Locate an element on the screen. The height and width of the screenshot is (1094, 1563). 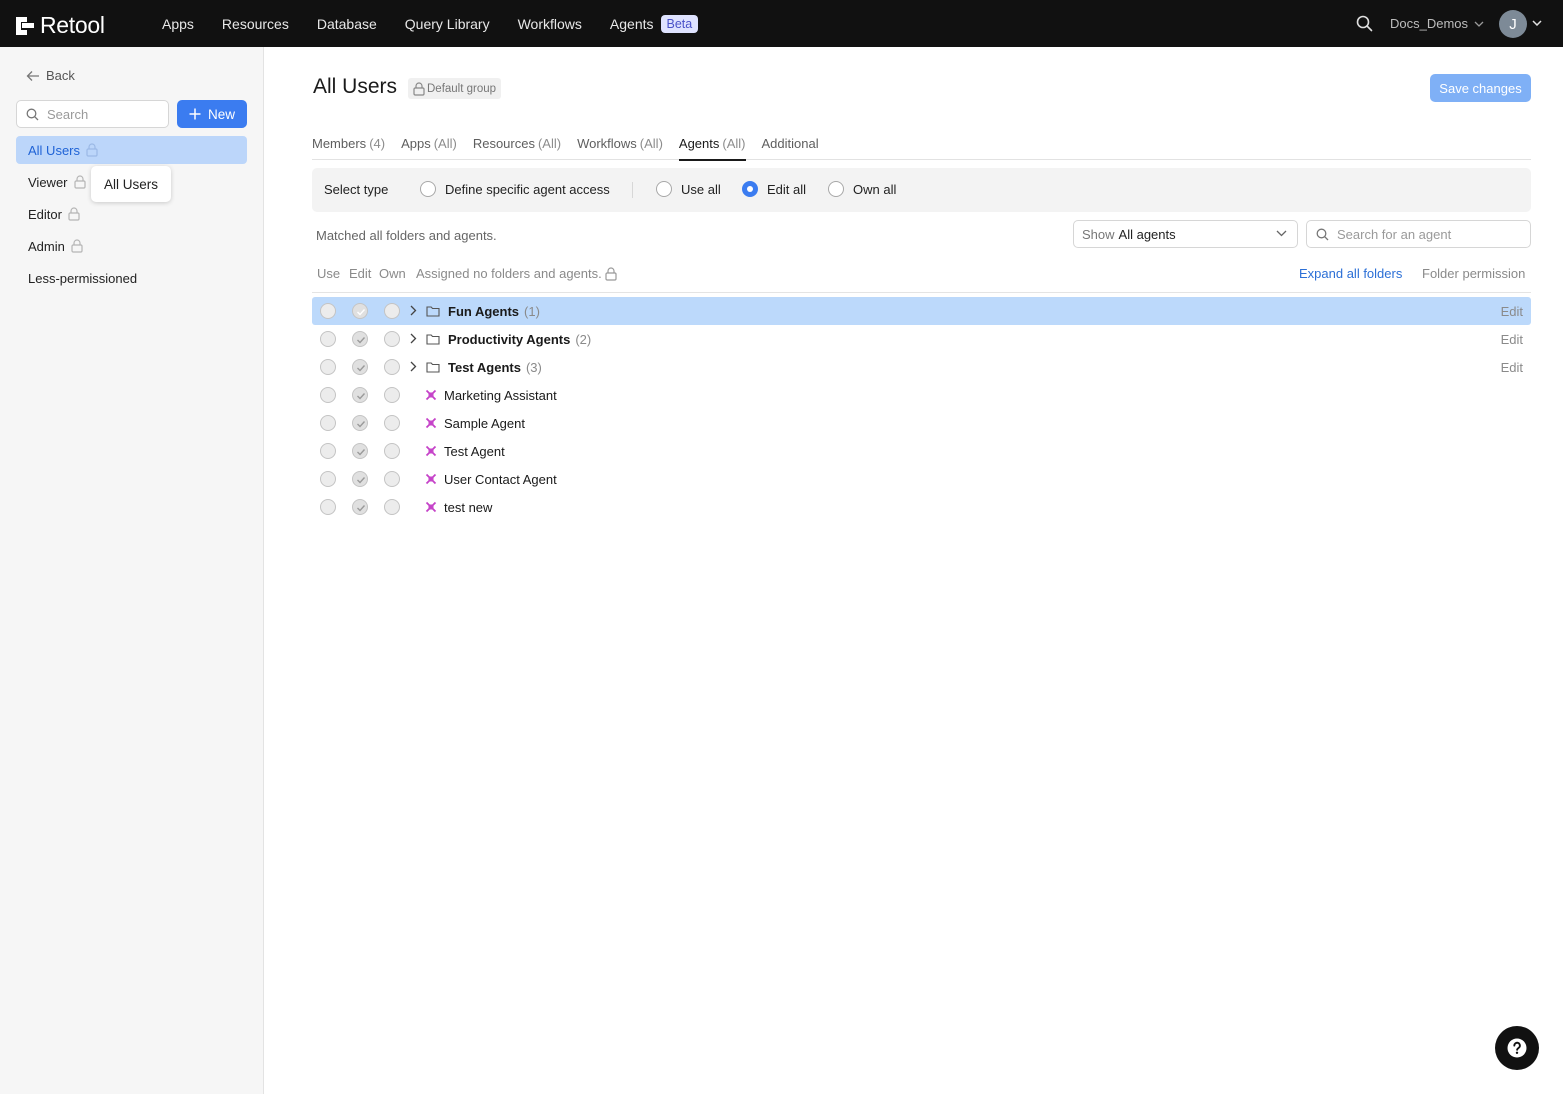
expand-all-folders-link: Expand all folders is located at coordinates (1350, 273).